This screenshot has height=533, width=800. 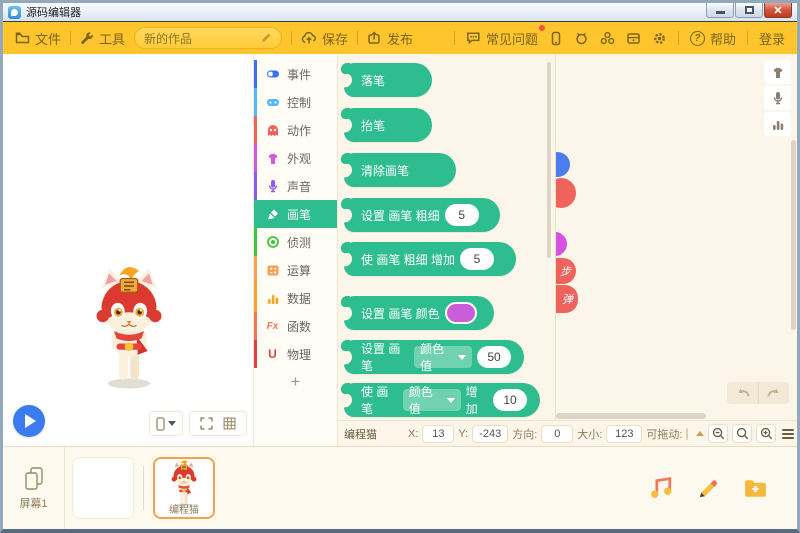 I want to click on draw-sprite-button, so click(x=708, y=488).